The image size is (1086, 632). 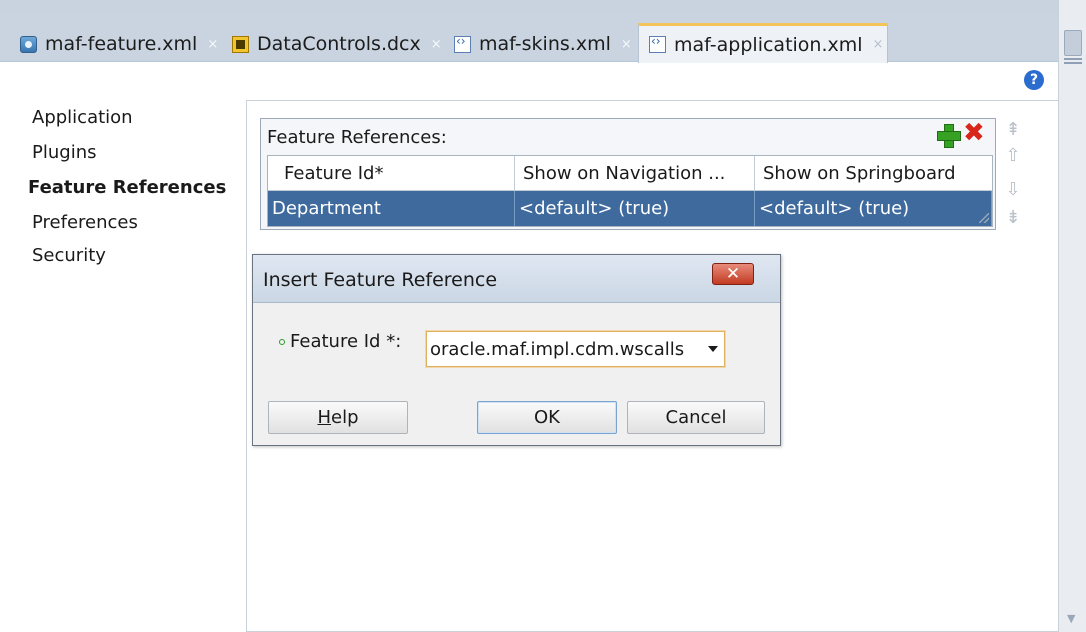 What do you see at coordinates (948, 135) in the screenshot?
I see `add-icon` at bounding box center [948, 135].